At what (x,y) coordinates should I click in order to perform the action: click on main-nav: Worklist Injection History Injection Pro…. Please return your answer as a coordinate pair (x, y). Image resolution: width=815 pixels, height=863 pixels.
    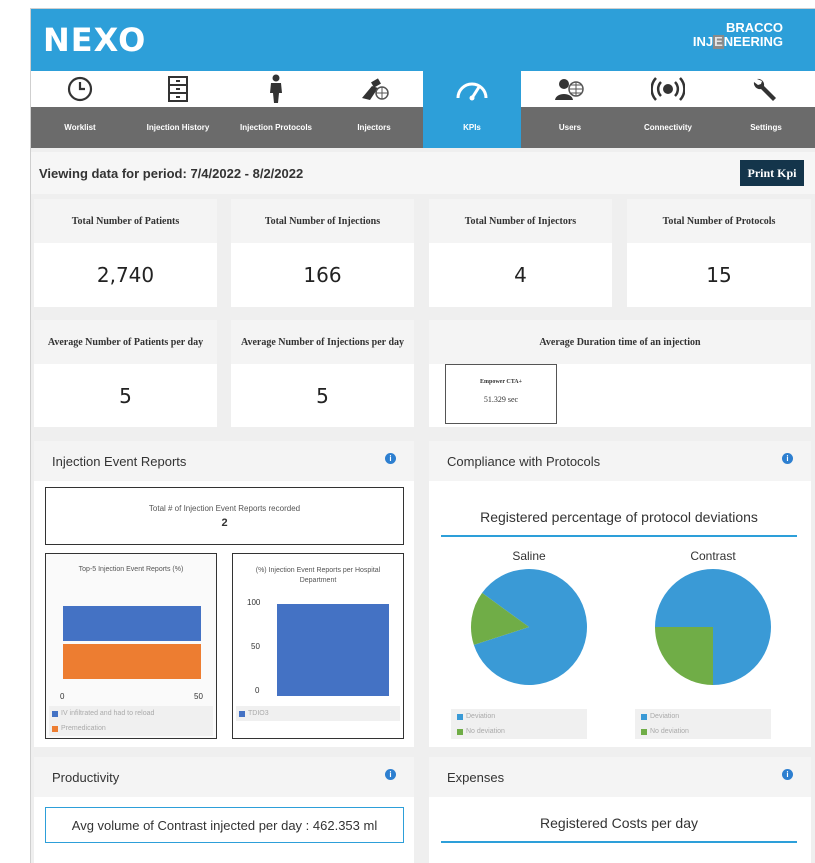
    Looking at the image, I should click on (423, 109).